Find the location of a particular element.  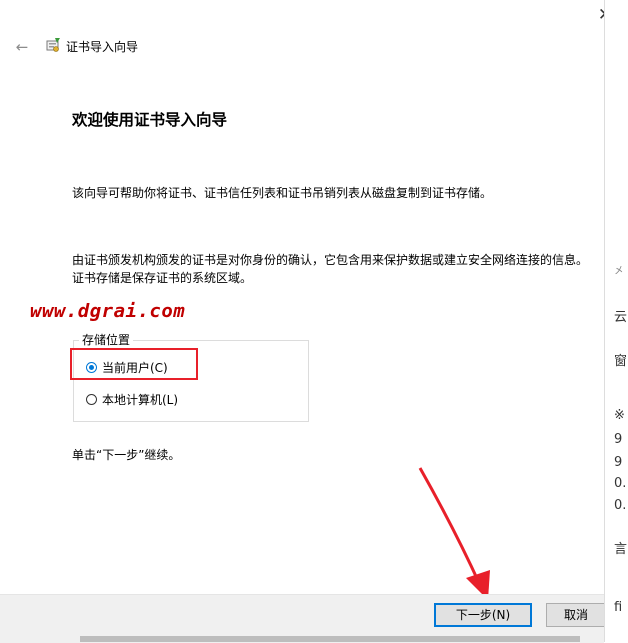

background-glyph: 㐅 is located at coordinates (619, 271).